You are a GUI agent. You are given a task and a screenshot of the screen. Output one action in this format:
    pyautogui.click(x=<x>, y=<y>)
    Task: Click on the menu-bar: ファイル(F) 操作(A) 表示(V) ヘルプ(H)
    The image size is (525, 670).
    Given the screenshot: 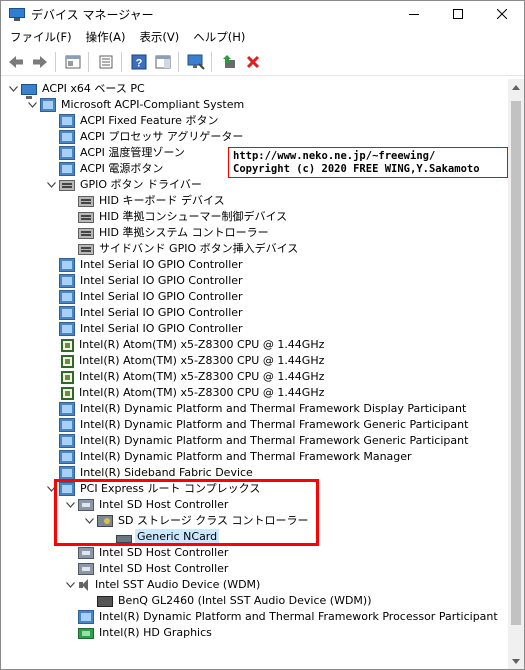 What is the action you would take?
    pyautogui.click(x=262, y=37)
    